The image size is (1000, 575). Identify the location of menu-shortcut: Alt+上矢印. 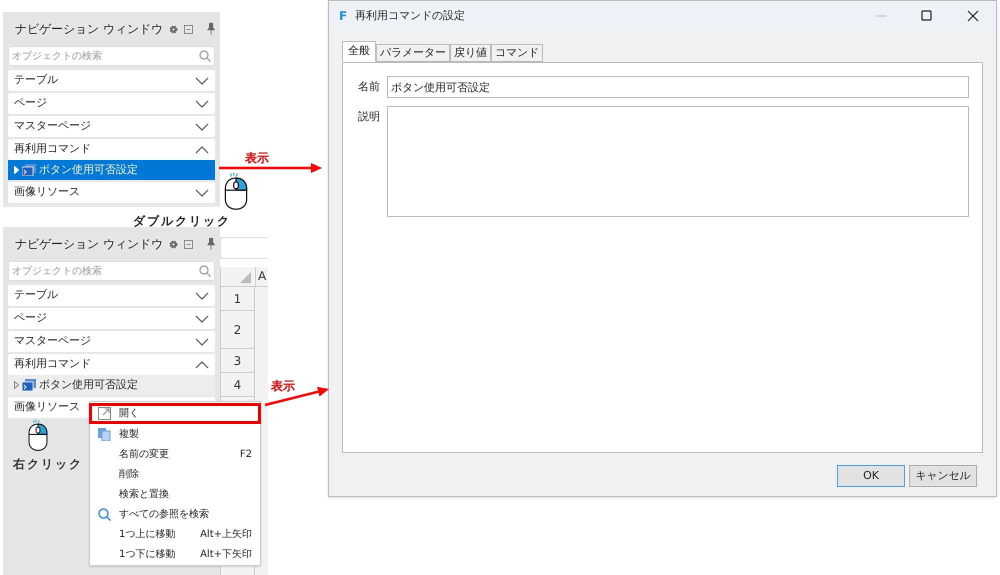
(226, 535).